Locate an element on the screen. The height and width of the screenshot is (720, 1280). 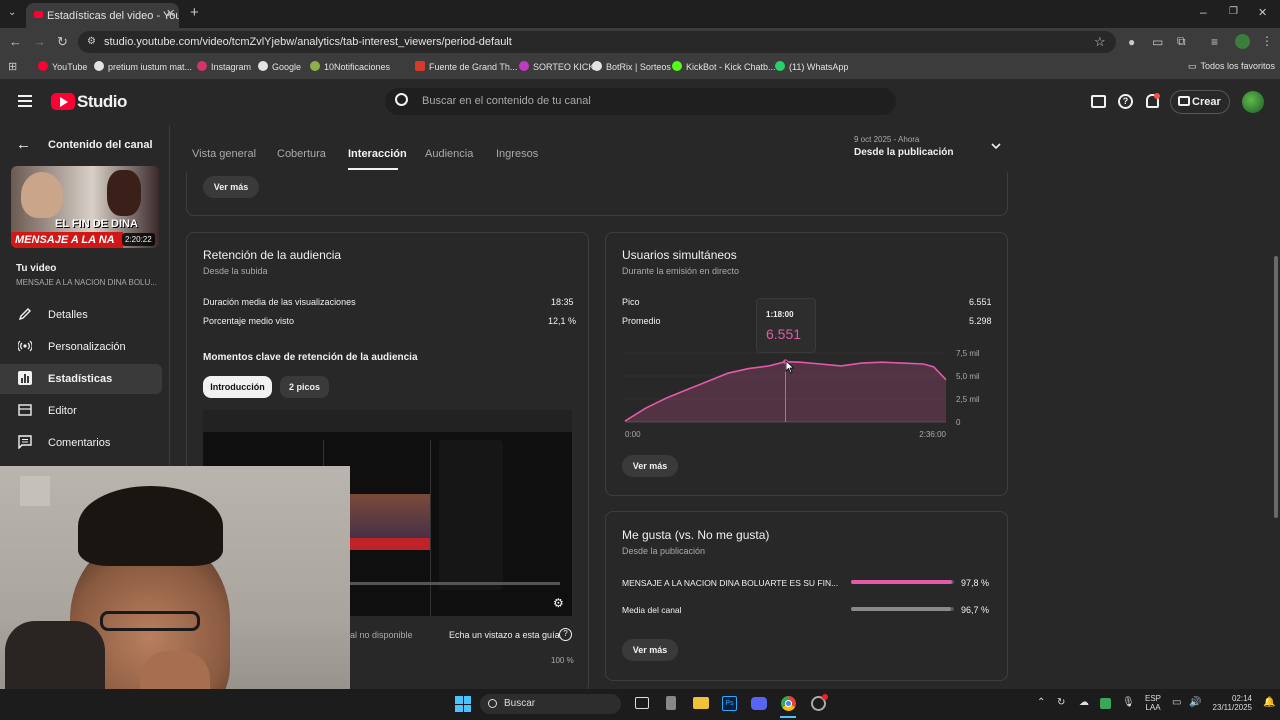
sidebar-item-details: Detalles is located at coordinates (81, 315).